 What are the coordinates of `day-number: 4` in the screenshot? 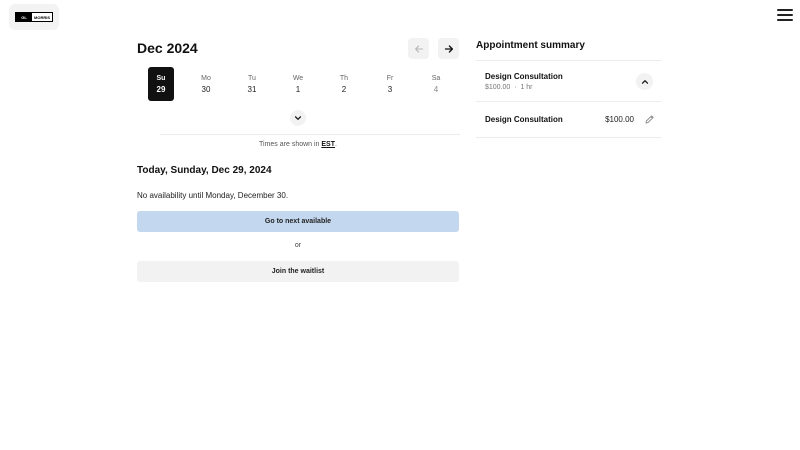 It's located at (436, 89).